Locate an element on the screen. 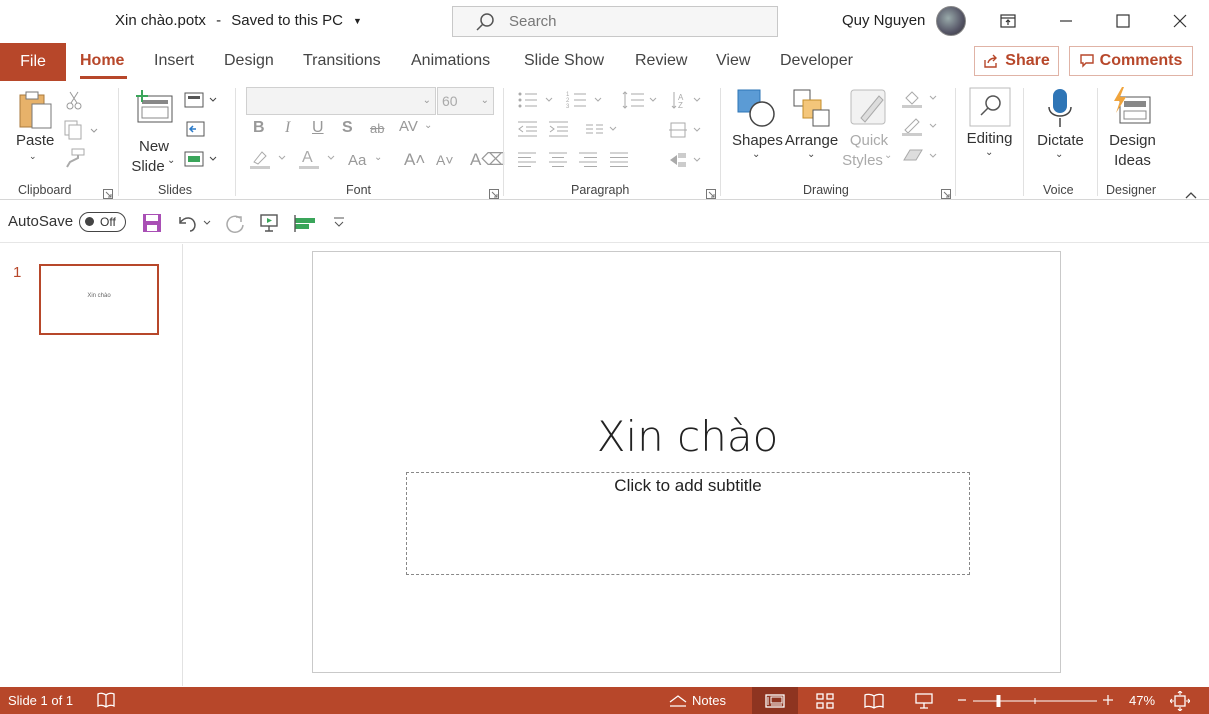 Image resolution: width=1209 pixels, height=714 pixels. quick-styles-button is located at coordinates (869, 110).